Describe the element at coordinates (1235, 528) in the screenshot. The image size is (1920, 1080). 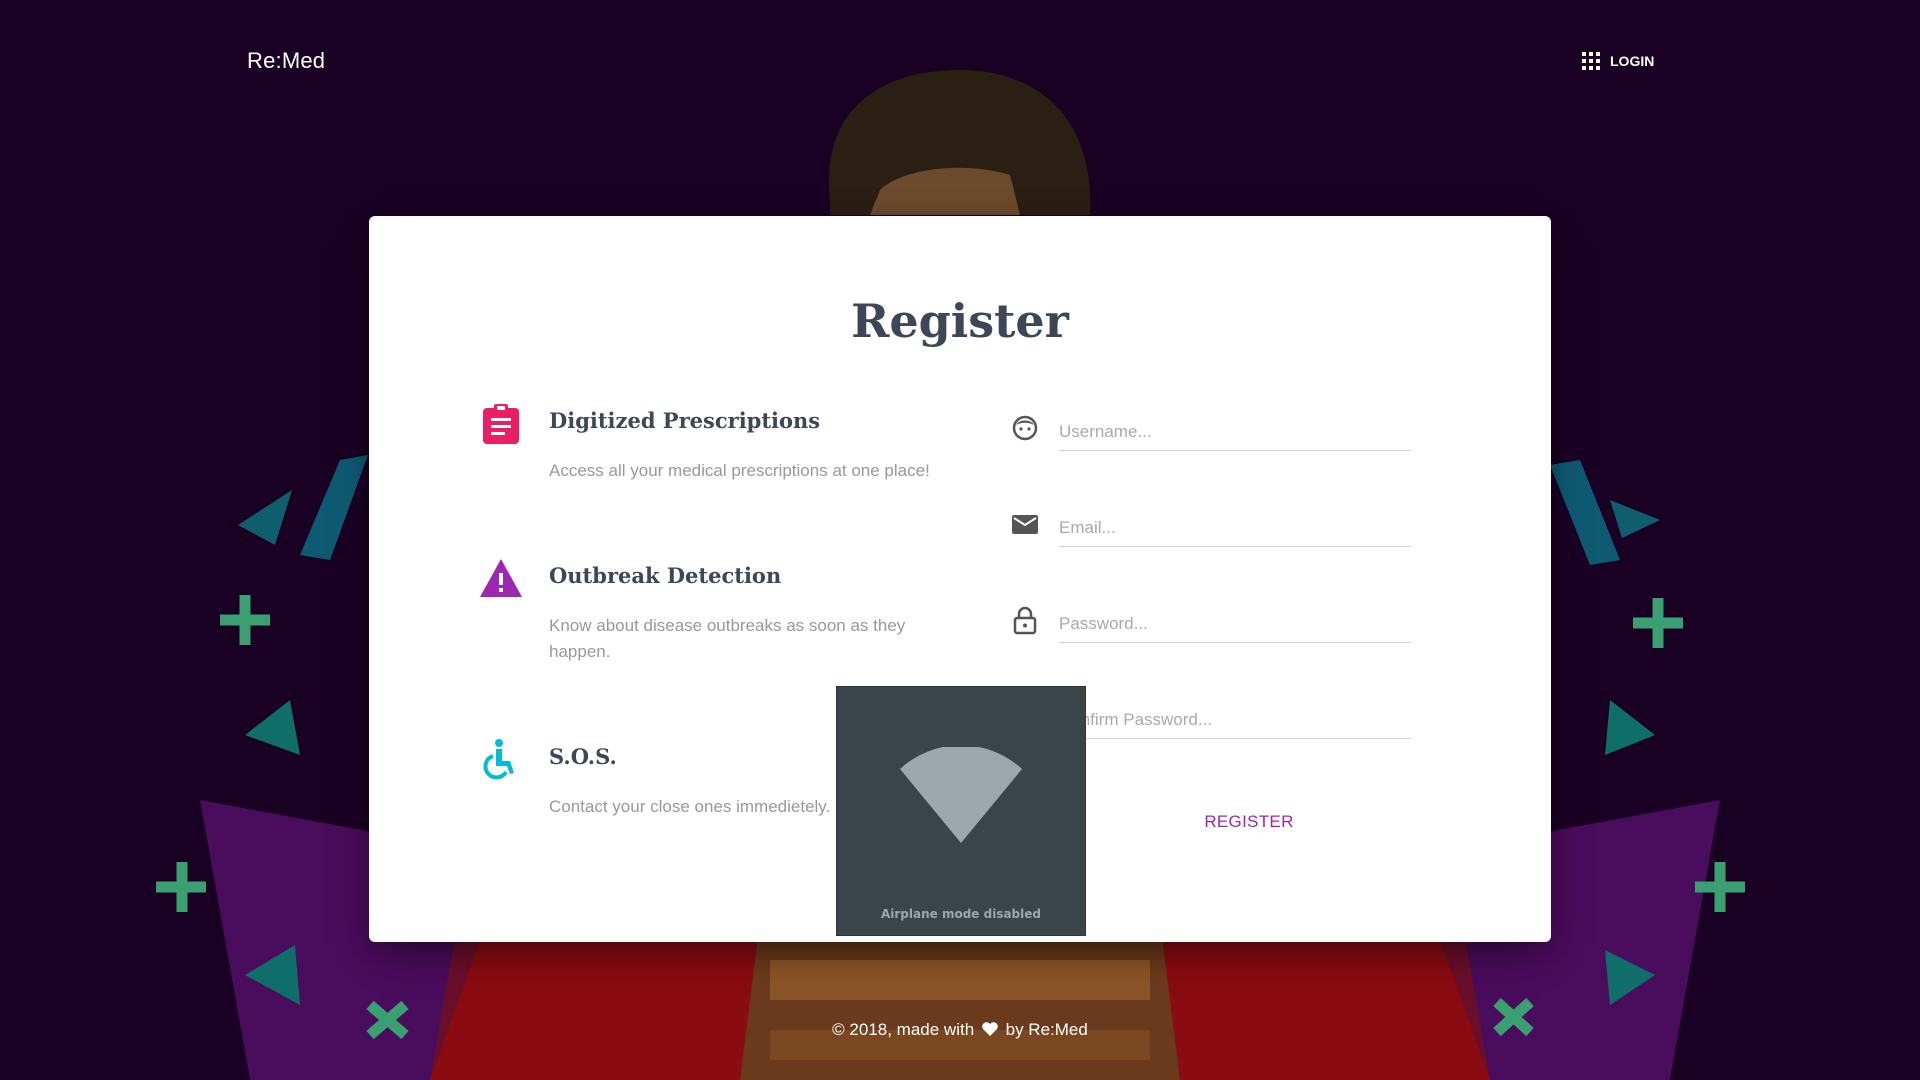
I see `email-input` at that location.